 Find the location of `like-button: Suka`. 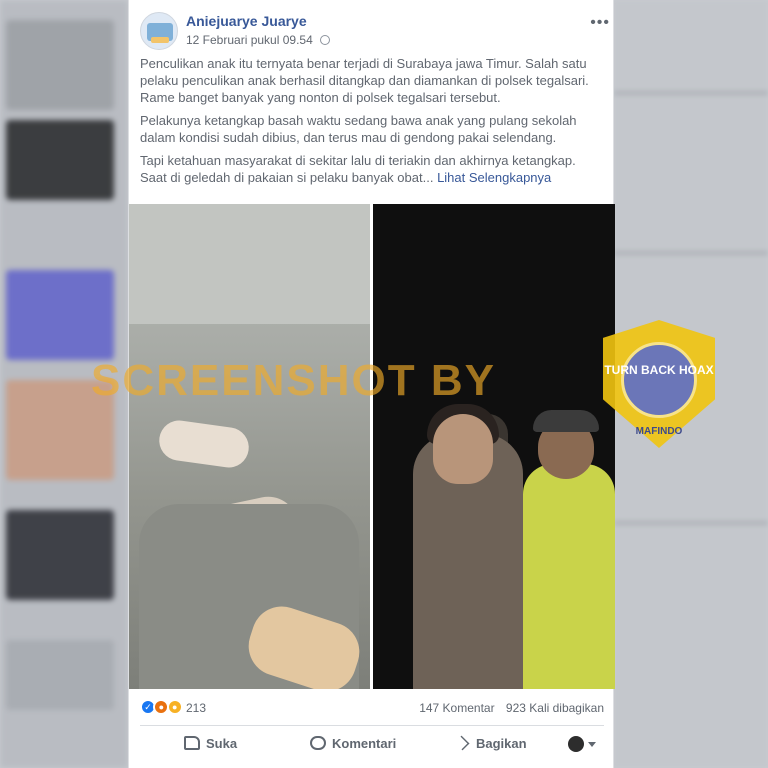

like-button: Suka is located at coordinates (210, 747).